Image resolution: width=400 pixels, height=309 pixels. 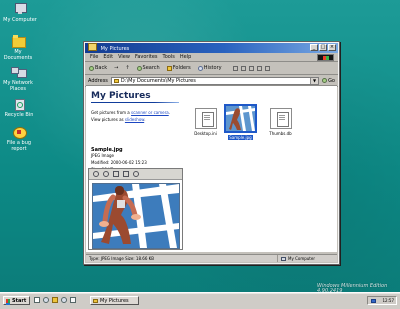 I want to click on desktop-icon-label: My Network Places, so click(x=18, y=86).